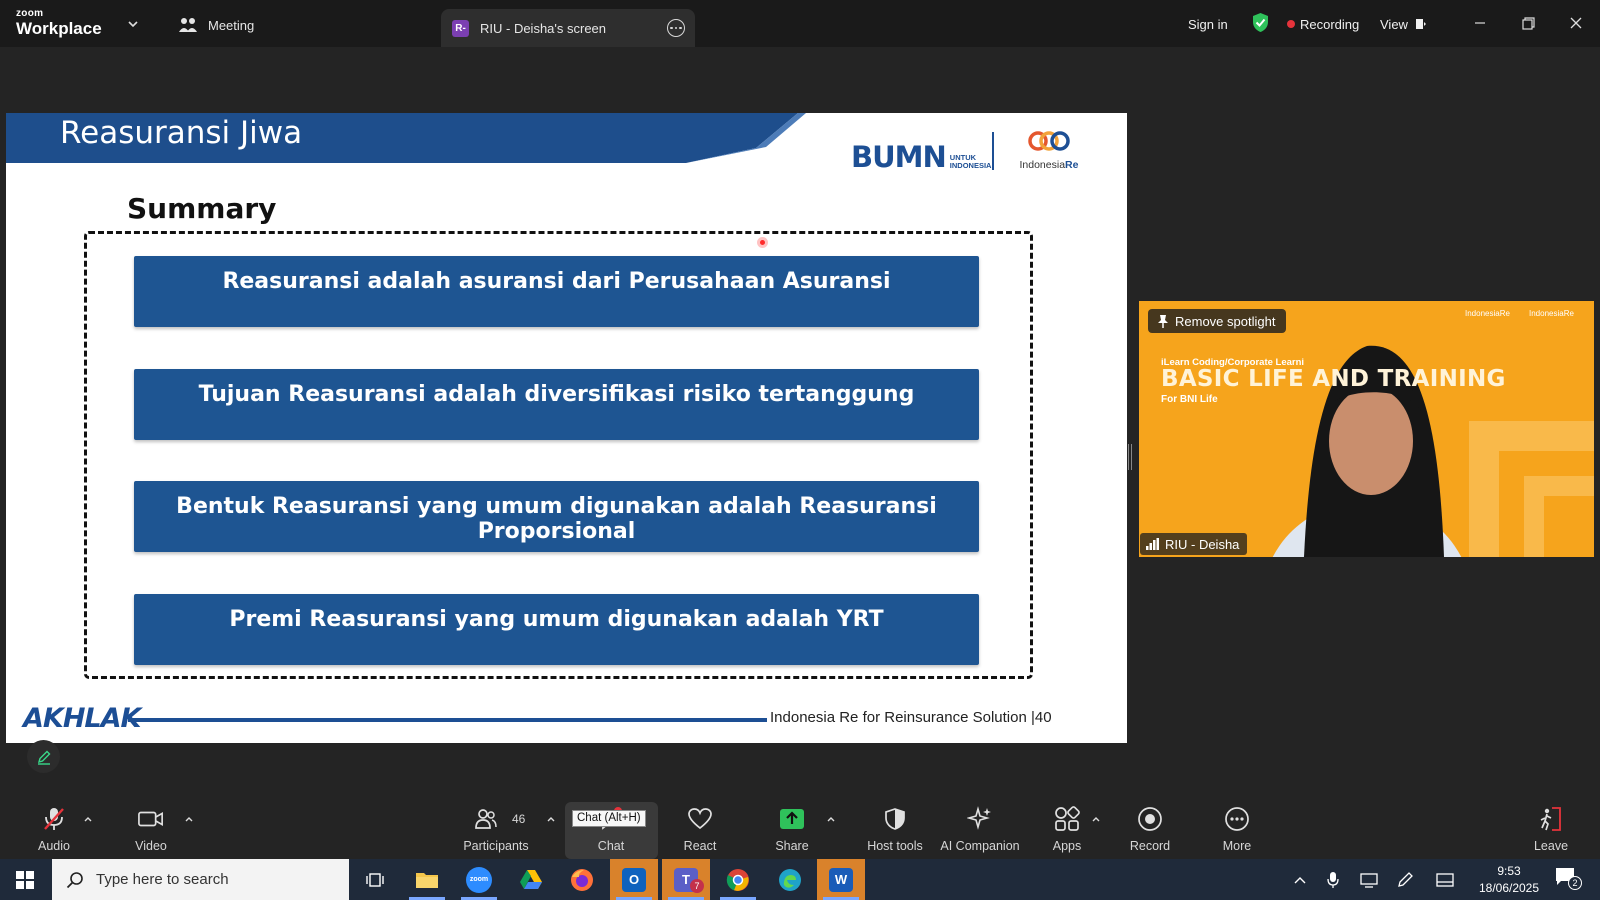 The height and width of the screenshot is (900, 1600). I want to click on audio-button: Audio, so click(54, 830).